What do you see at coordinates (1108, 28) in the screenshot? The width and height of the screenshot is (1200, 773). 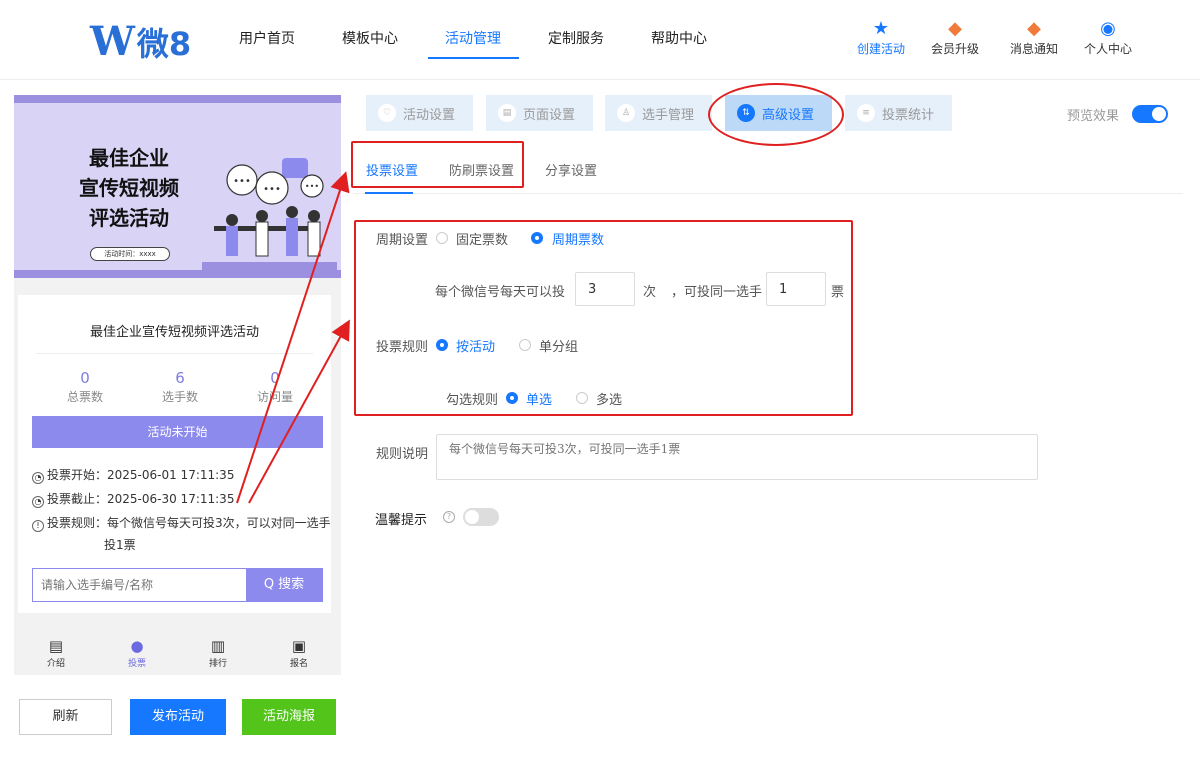 I see `user-circle-icon: ◉` at bounding box center [1108, 28].